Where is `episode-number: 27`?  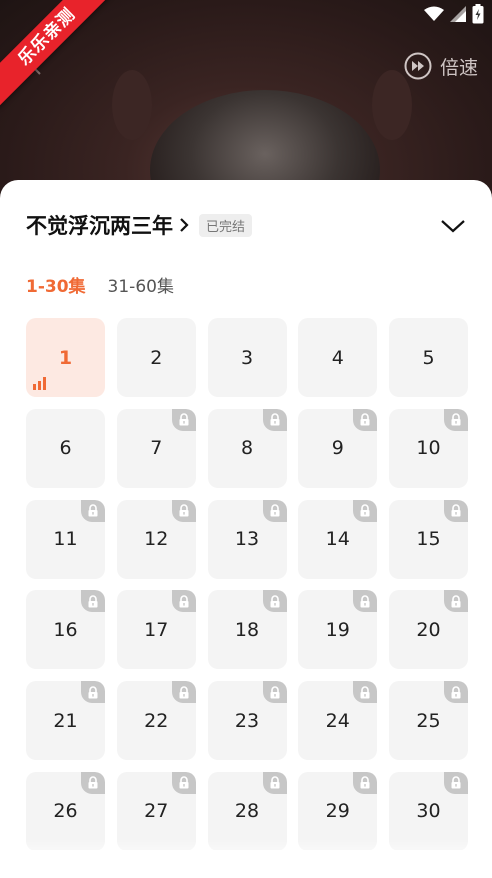
episode-number: 27 is located at coordinates (156, 811).